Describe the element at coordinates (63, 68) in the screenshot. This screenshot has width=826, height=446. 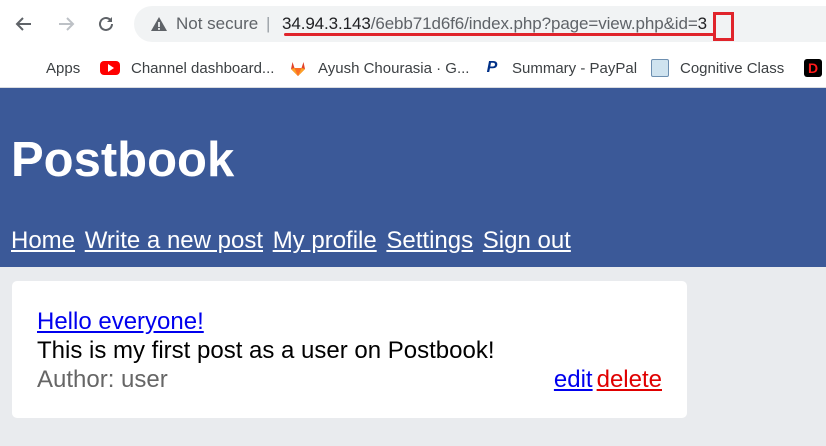
I see `bookmark-label: Apps` at that location.